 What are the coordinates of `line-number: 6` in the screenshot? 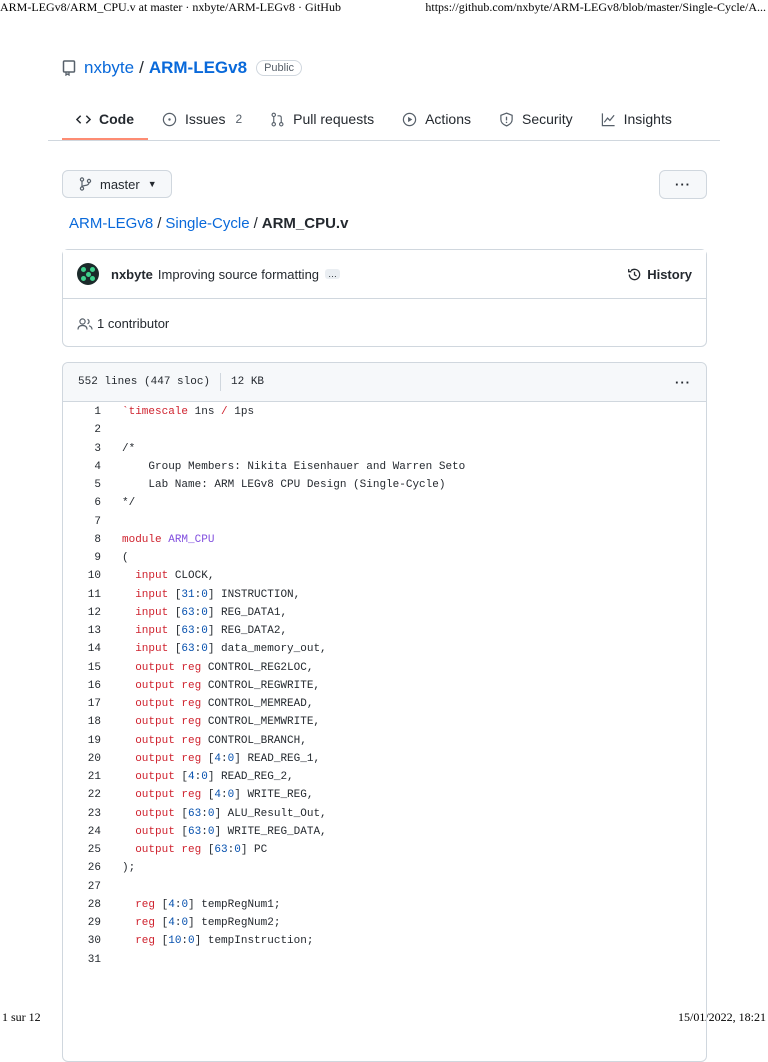 It's located at (82, 503).